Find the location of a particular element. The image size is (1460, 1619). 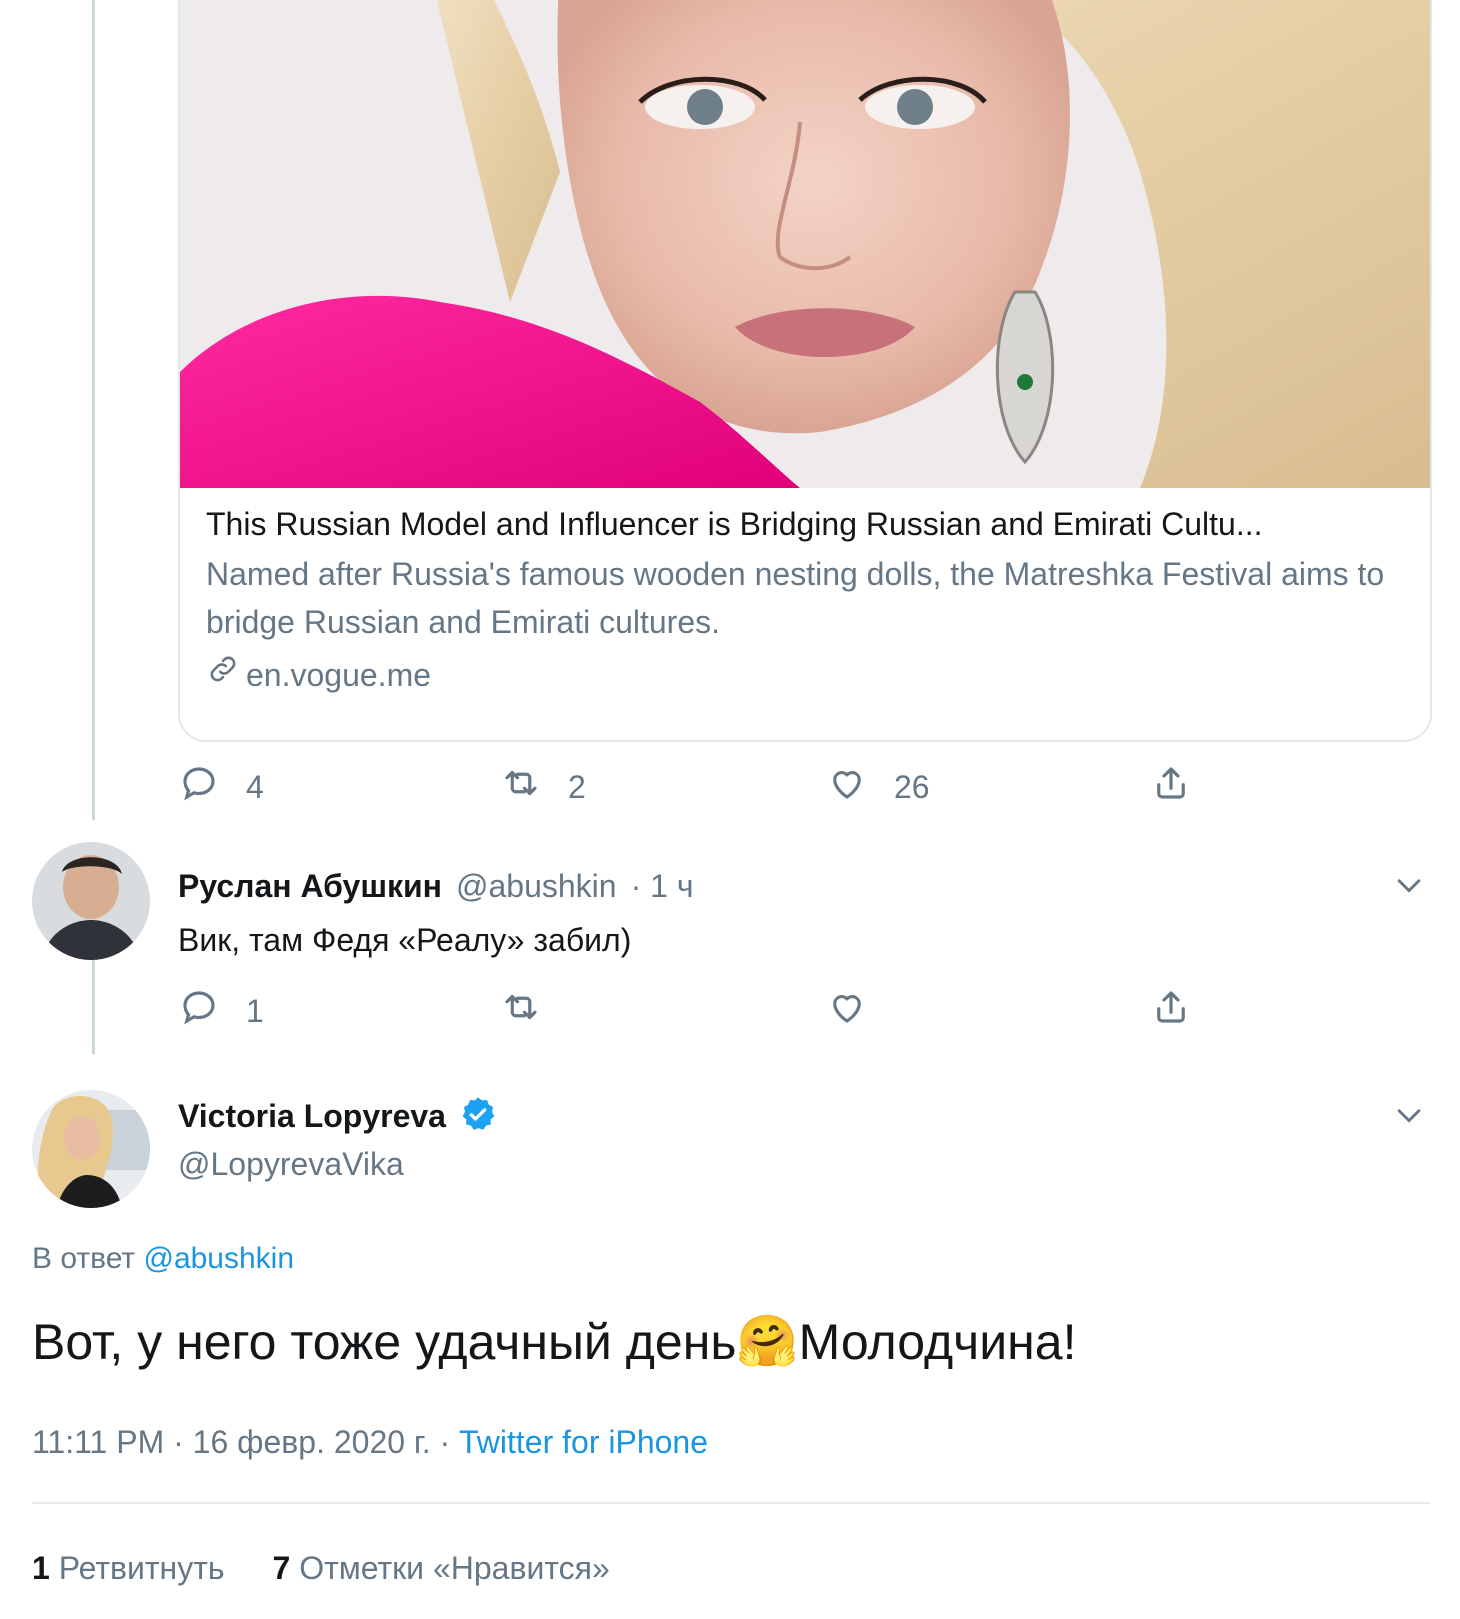

thread-line-middle is located at coordinates (93, 1006).